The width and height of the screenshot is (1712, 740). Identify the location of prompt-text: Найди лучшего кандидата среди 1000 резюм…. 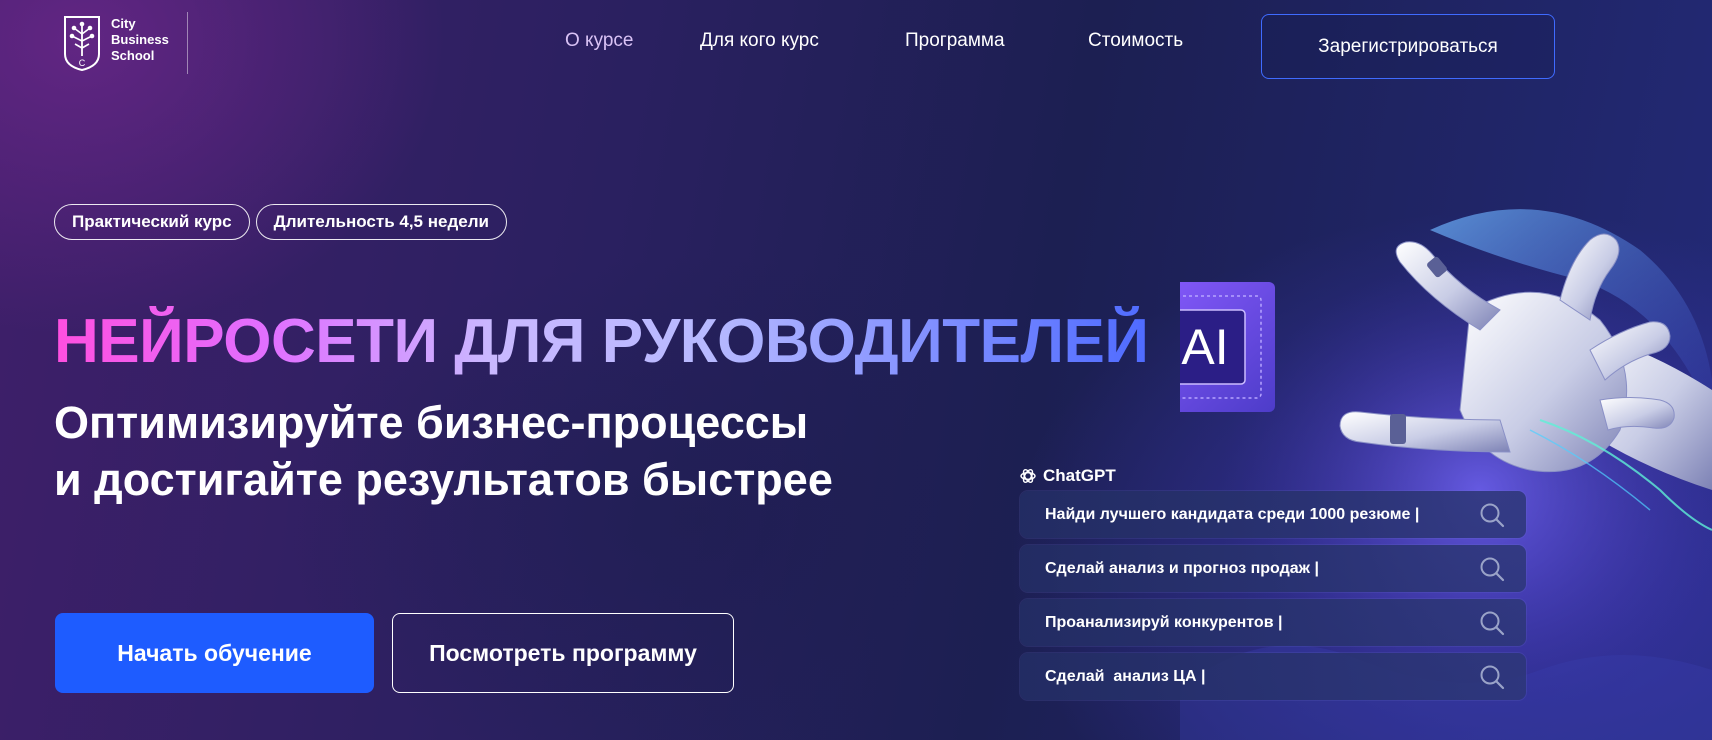
(1232, 514).